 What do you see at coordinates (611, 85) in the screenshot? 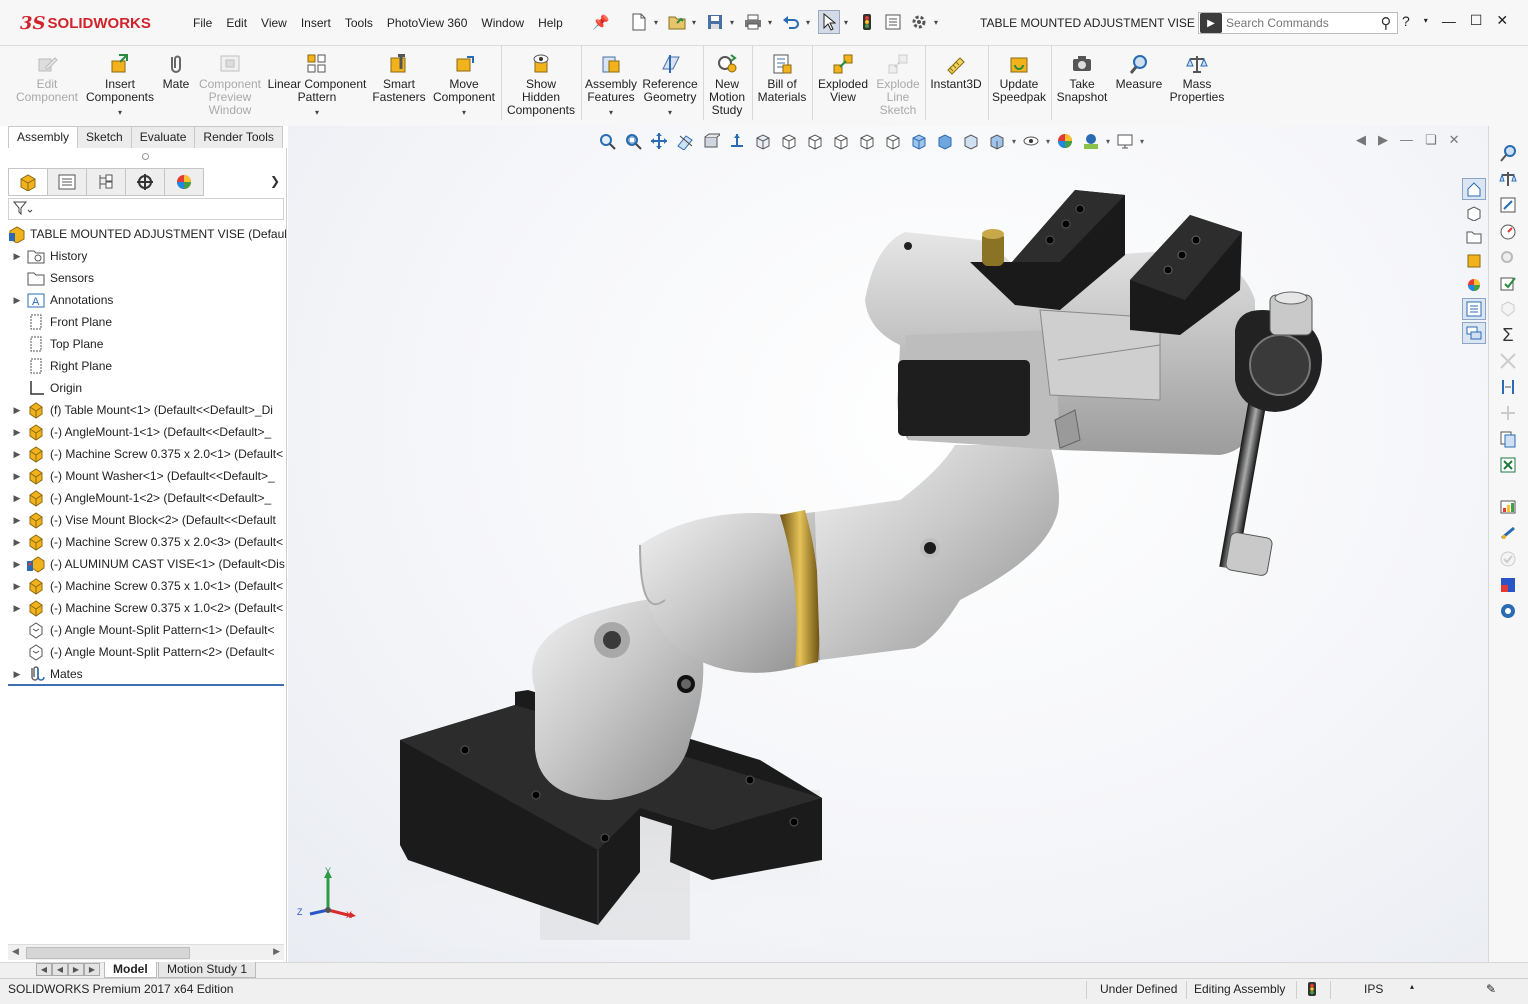
I see `assembly-features-button: Assembly Features ▾` at bounding box center [611, 85].